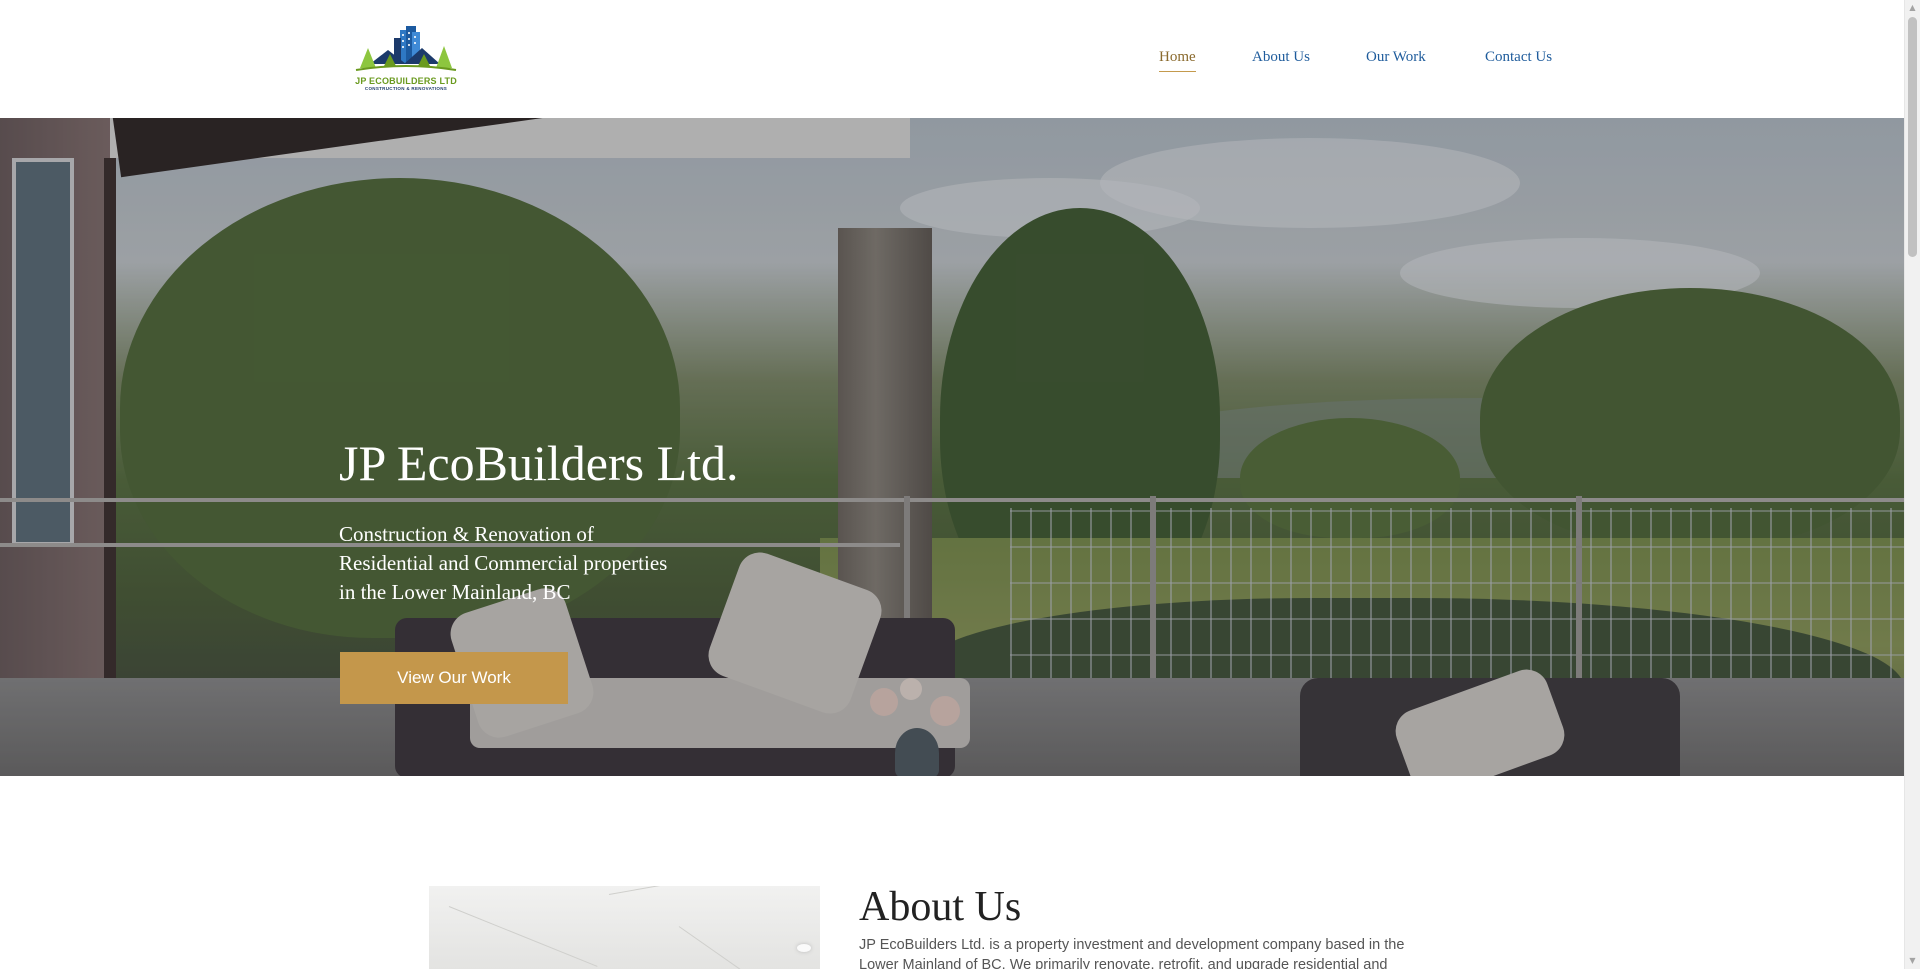 The height and width of the screenshot is (969, 1920). What do you see at coordinates (1912, 961) in the screenshot?
I see `triangle-down-icon: ▼` at bounding box center [1912, 961].